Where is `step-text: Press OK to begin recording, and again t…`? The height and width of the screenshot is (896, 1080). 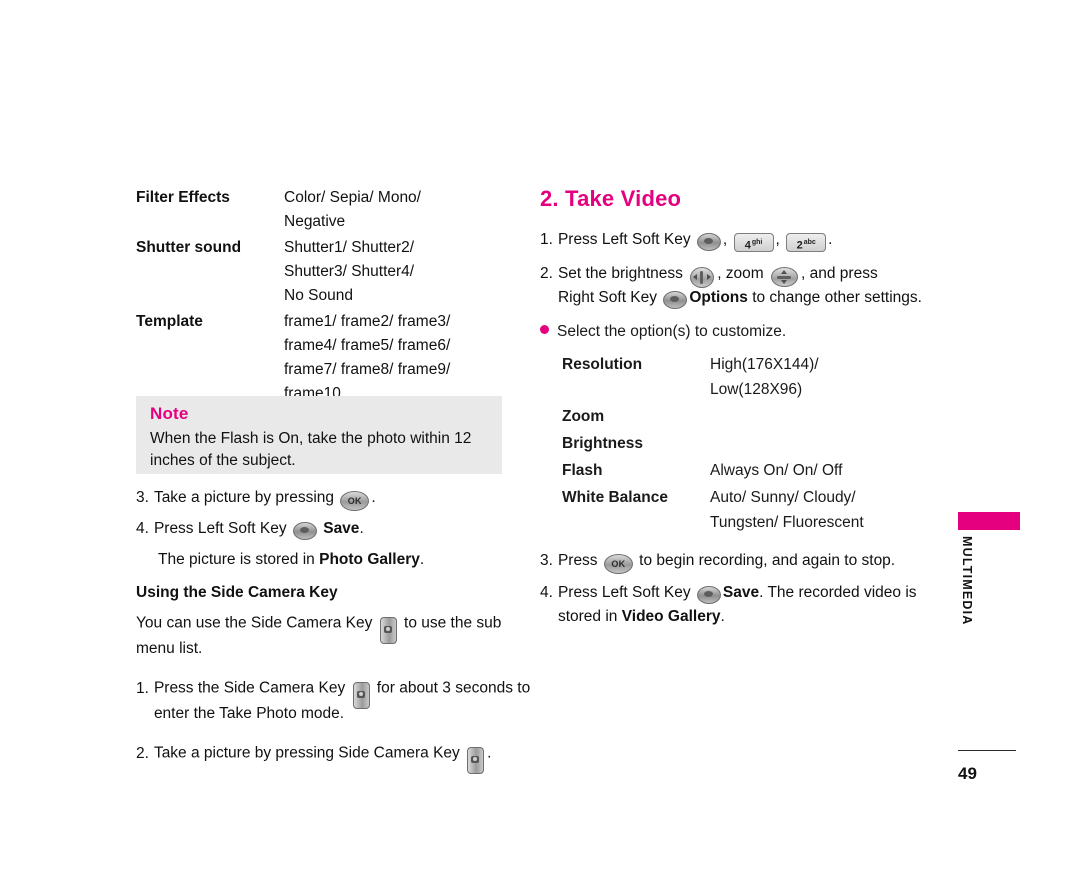 step-text: Press OK to begin recording, and again t… is located at coordinates (748, 561).